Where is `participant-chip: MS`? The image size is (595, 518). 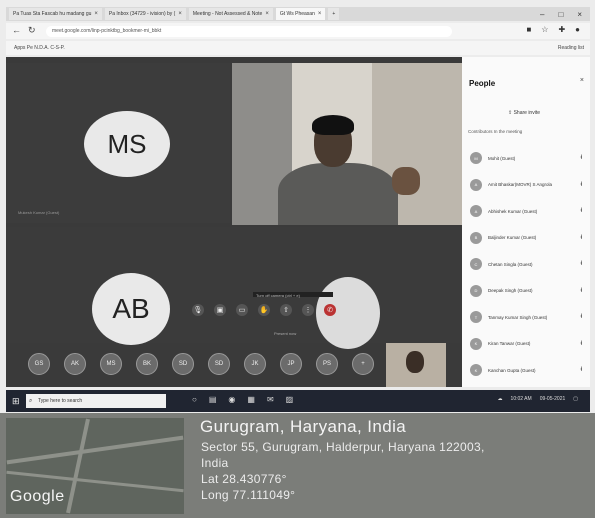
participant-chip: MS is located at coordinates (111, 364).